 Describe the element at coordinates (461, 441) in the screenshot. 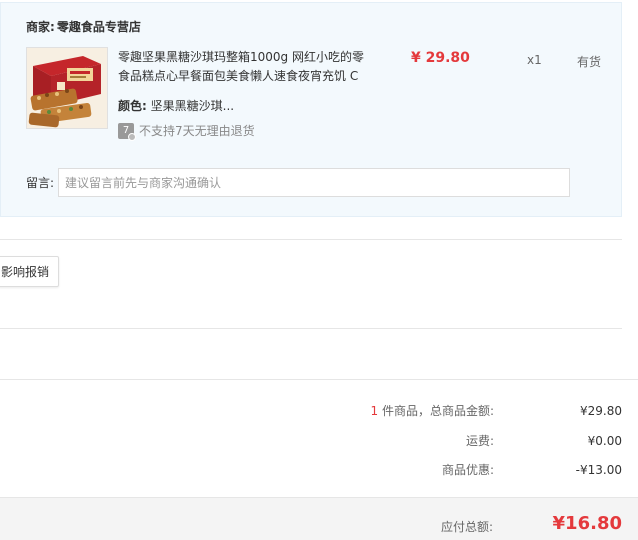

I see `shipping-row: 运费: ¥0.00` at that location.